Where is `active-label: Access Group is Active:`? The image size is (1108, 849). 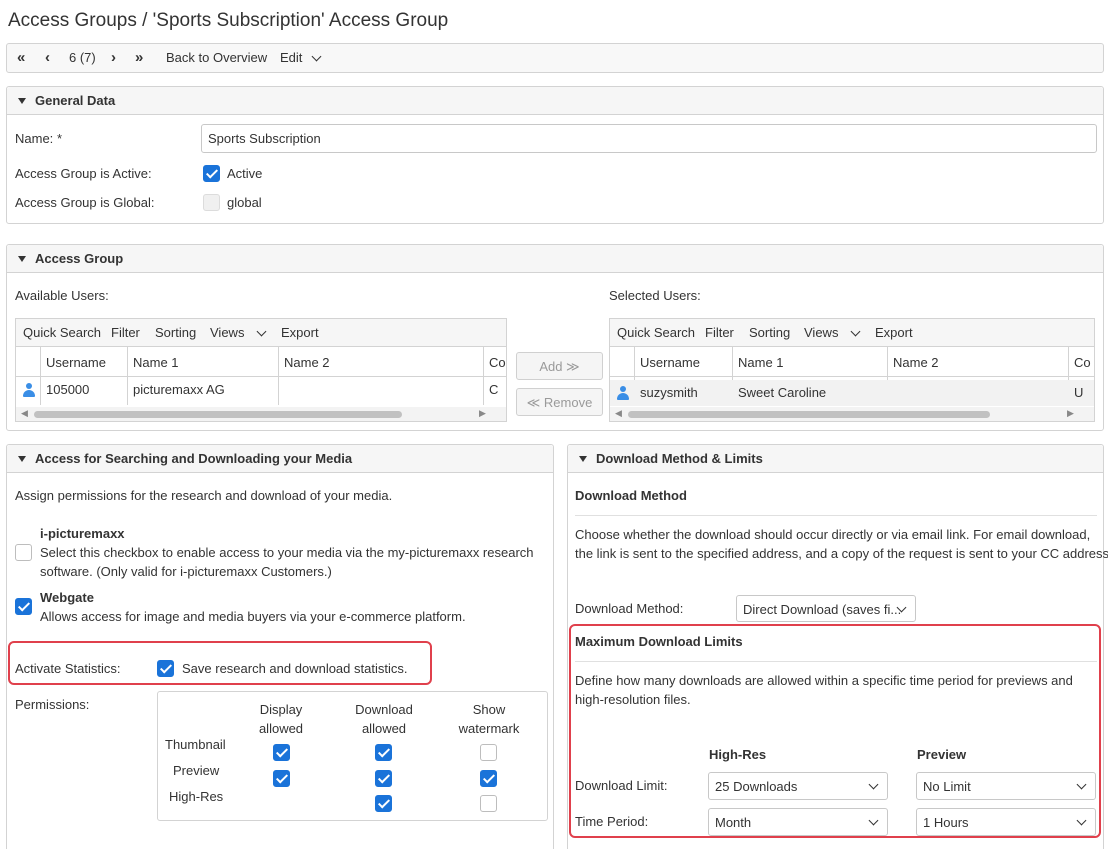
active-label: Access Group is Active: is located at coordinates (83, 173).